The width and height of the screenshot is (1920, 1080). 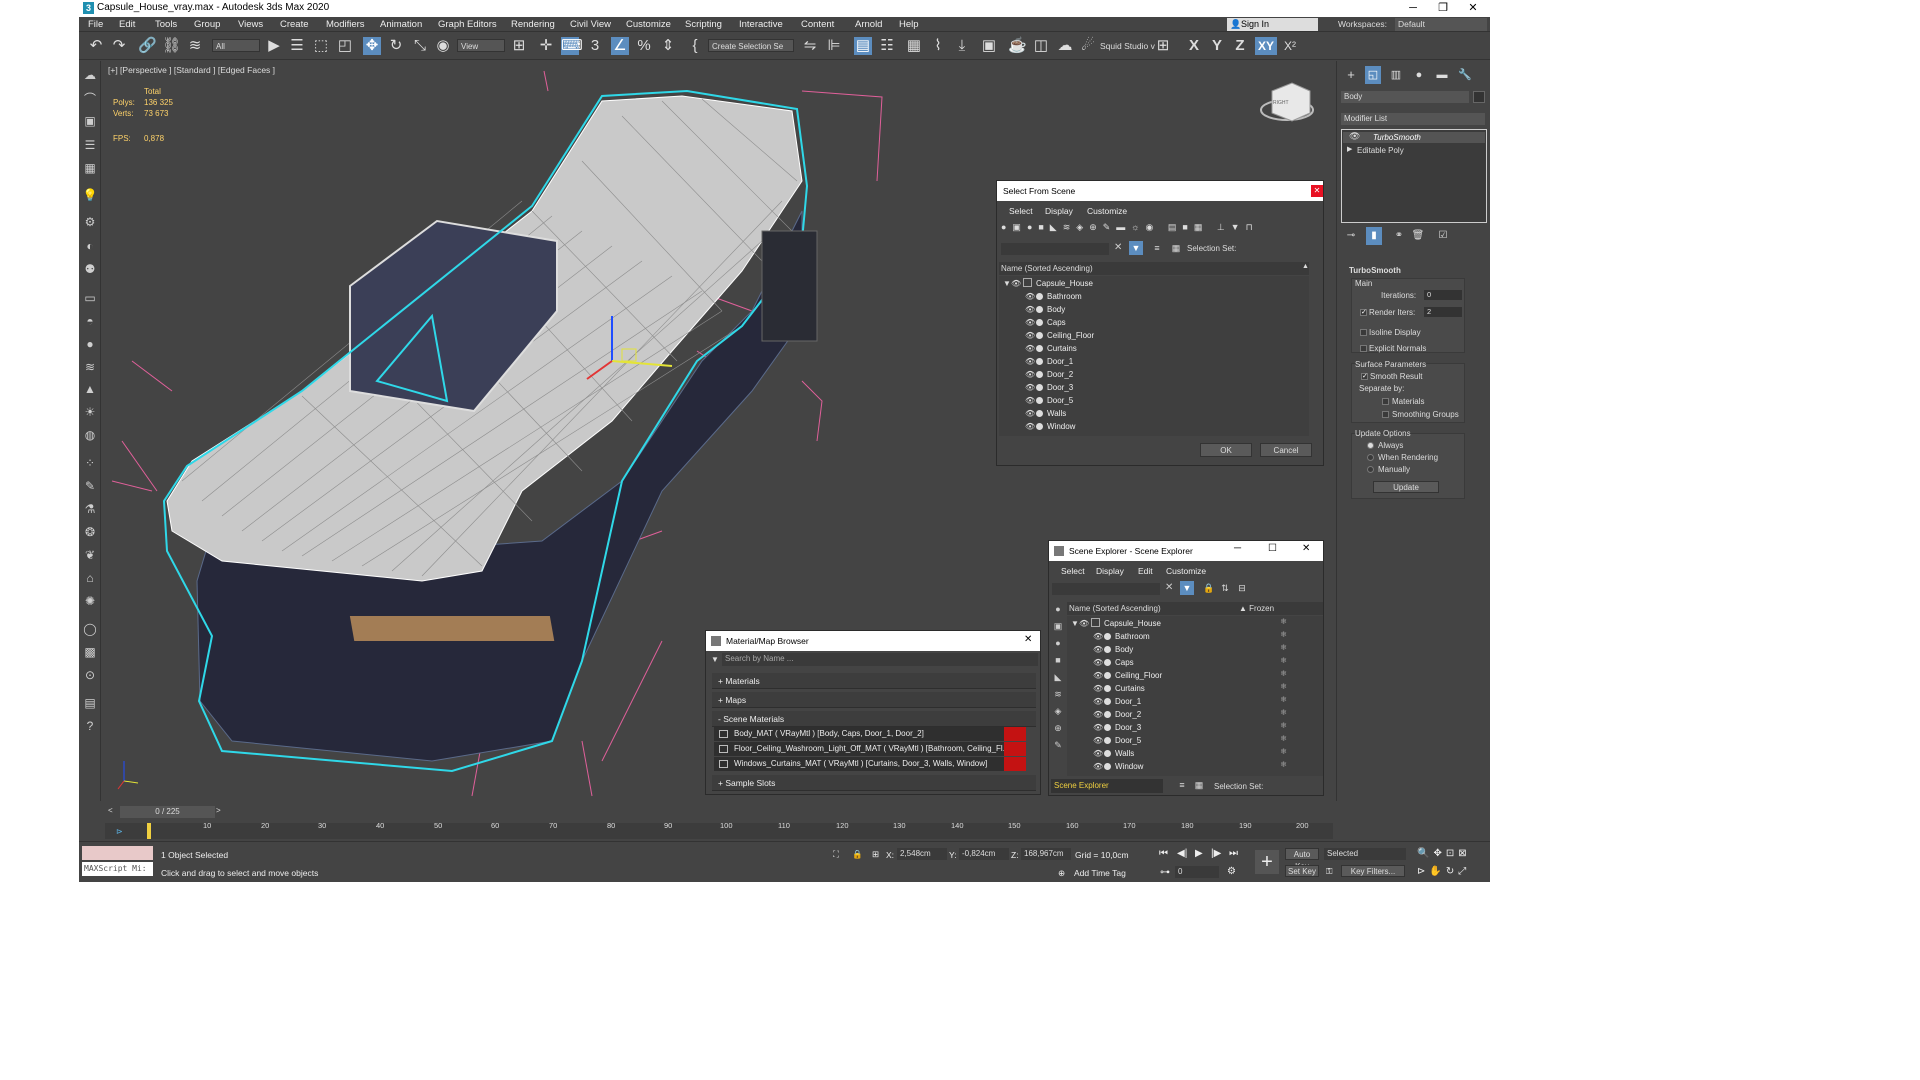 What do you see at coordinates (171, 46) in the screenshot?
I see `unlink-icon: ⛓` at bounding box center [171, 46].